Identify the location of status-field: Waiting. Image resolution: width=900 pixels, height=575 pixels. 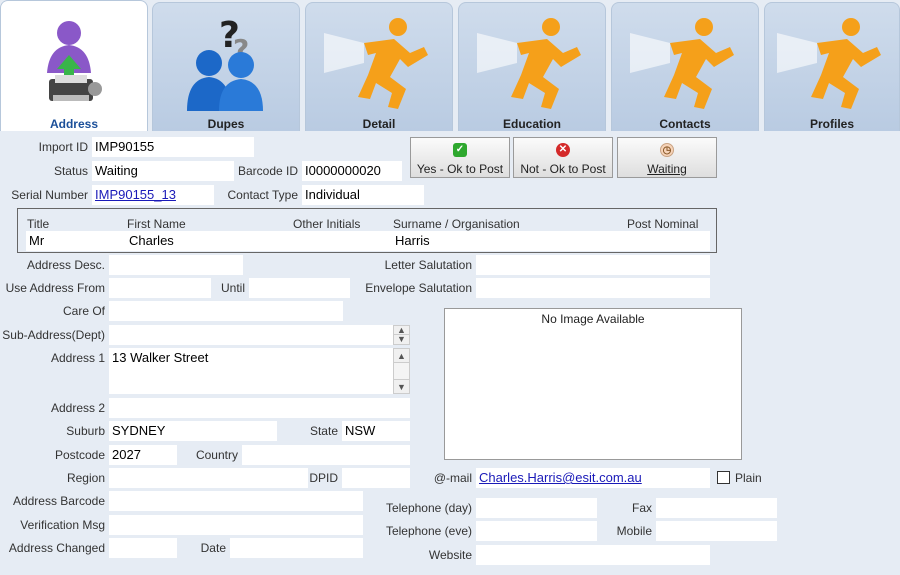
(163, 171).